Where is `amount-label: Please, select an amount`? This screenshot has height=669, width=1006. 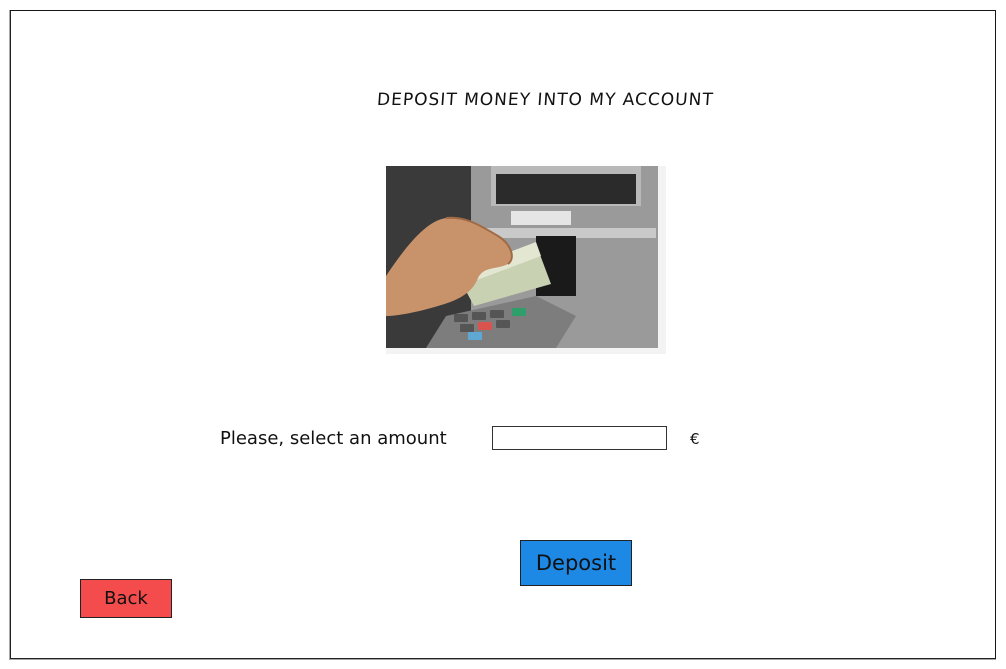 amount-label: Please, select an amount is located at coordinates (333, 438).